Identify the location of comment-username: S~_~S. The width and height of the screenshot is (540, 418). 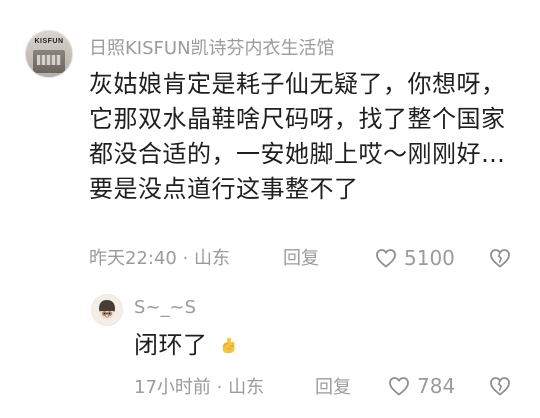
(165, 308).